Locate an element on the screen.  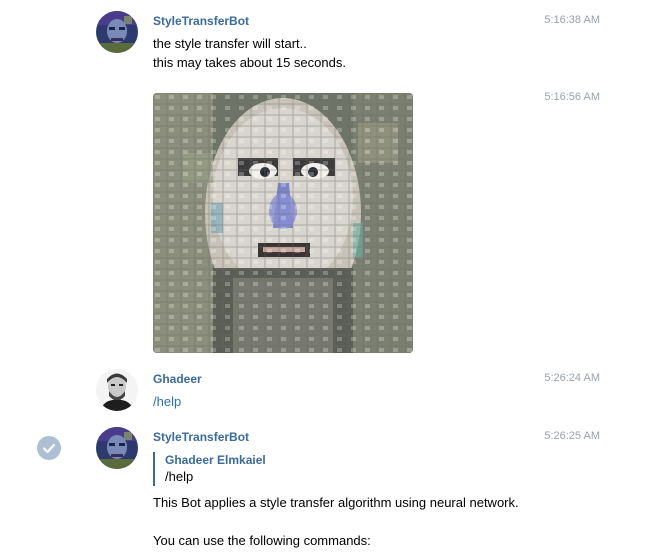
message-text-line: You can use the following commands: is located at coordinates (262, 540).